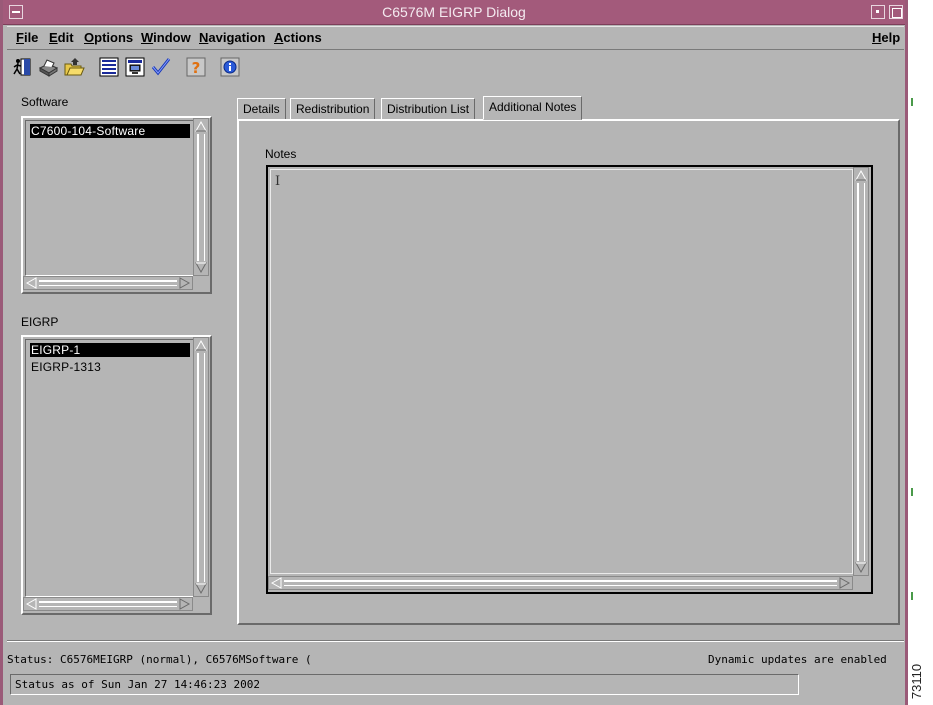 This screenshot has width=933, height=705. What do you see at coordinates (891, 37) in the screenshot?
I see `menu-help-label: elp` at bounding box center [891, 37].